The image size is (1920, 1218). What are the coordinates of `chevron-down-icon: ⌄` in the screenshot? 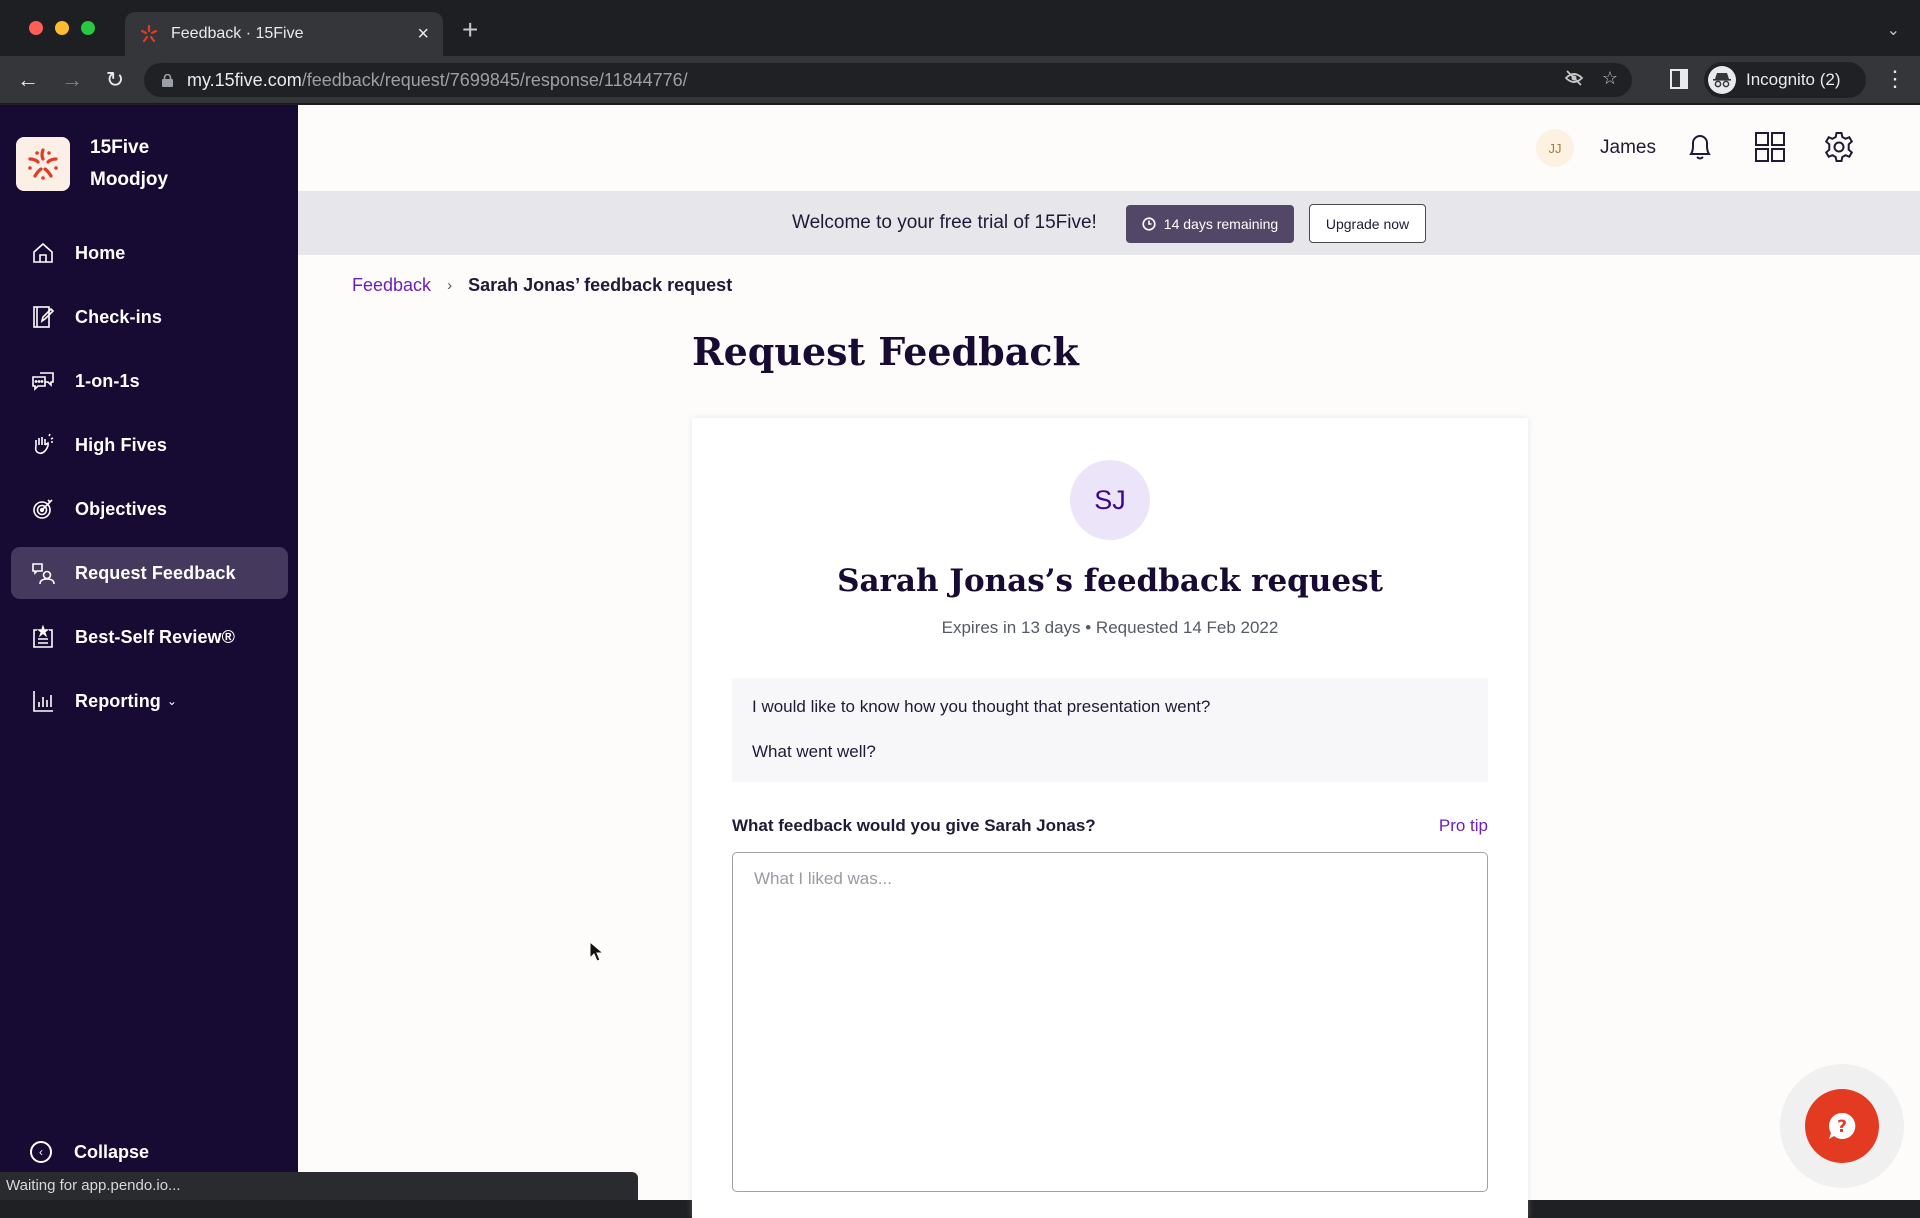 It's located at (171, 701).